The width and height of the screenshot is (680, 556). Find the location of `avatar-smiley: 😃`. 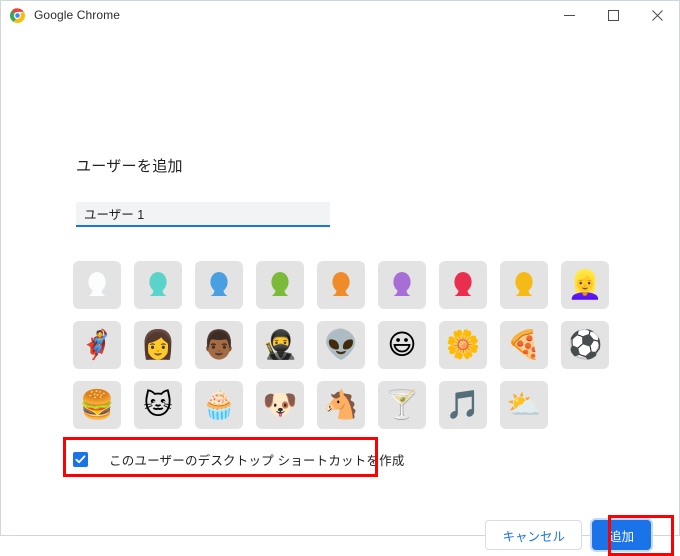

avatar-smiley: 😃 is located at coordinates (402, 345).